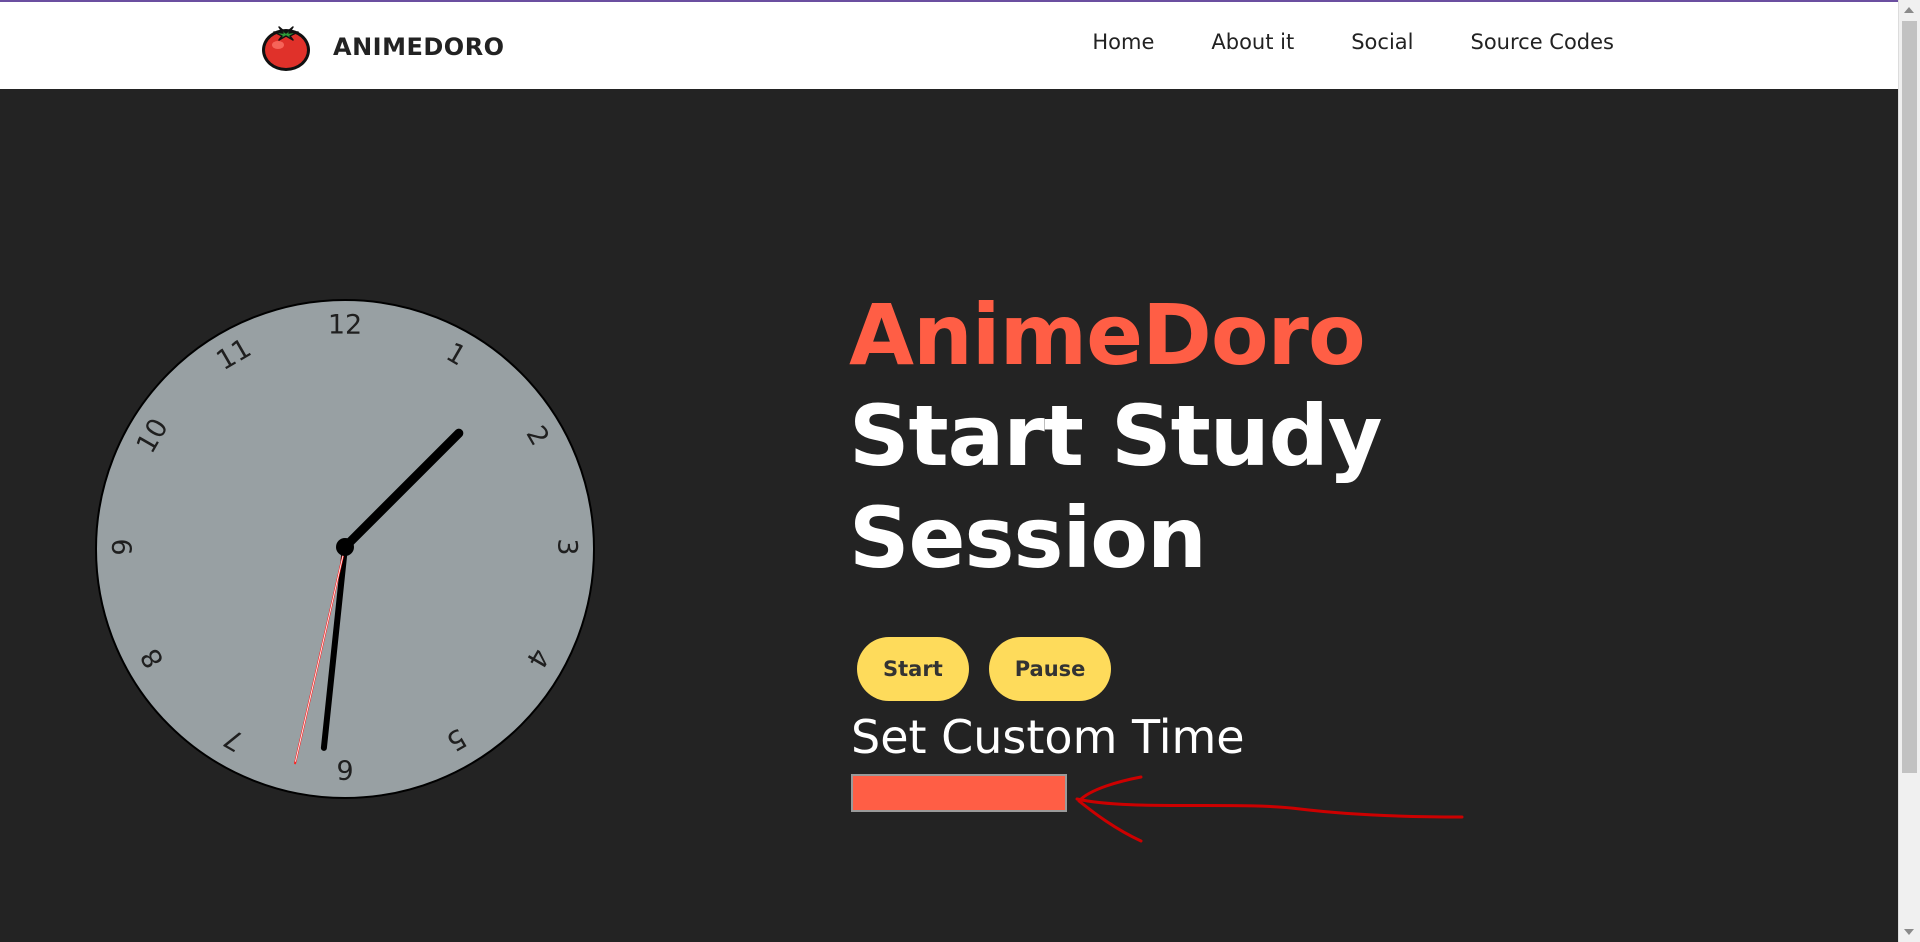 Image resolution: width=1920 pixels, height=942 pixels. I want to click on custom-time-label: Set Custom Time, so click(1048, 737).